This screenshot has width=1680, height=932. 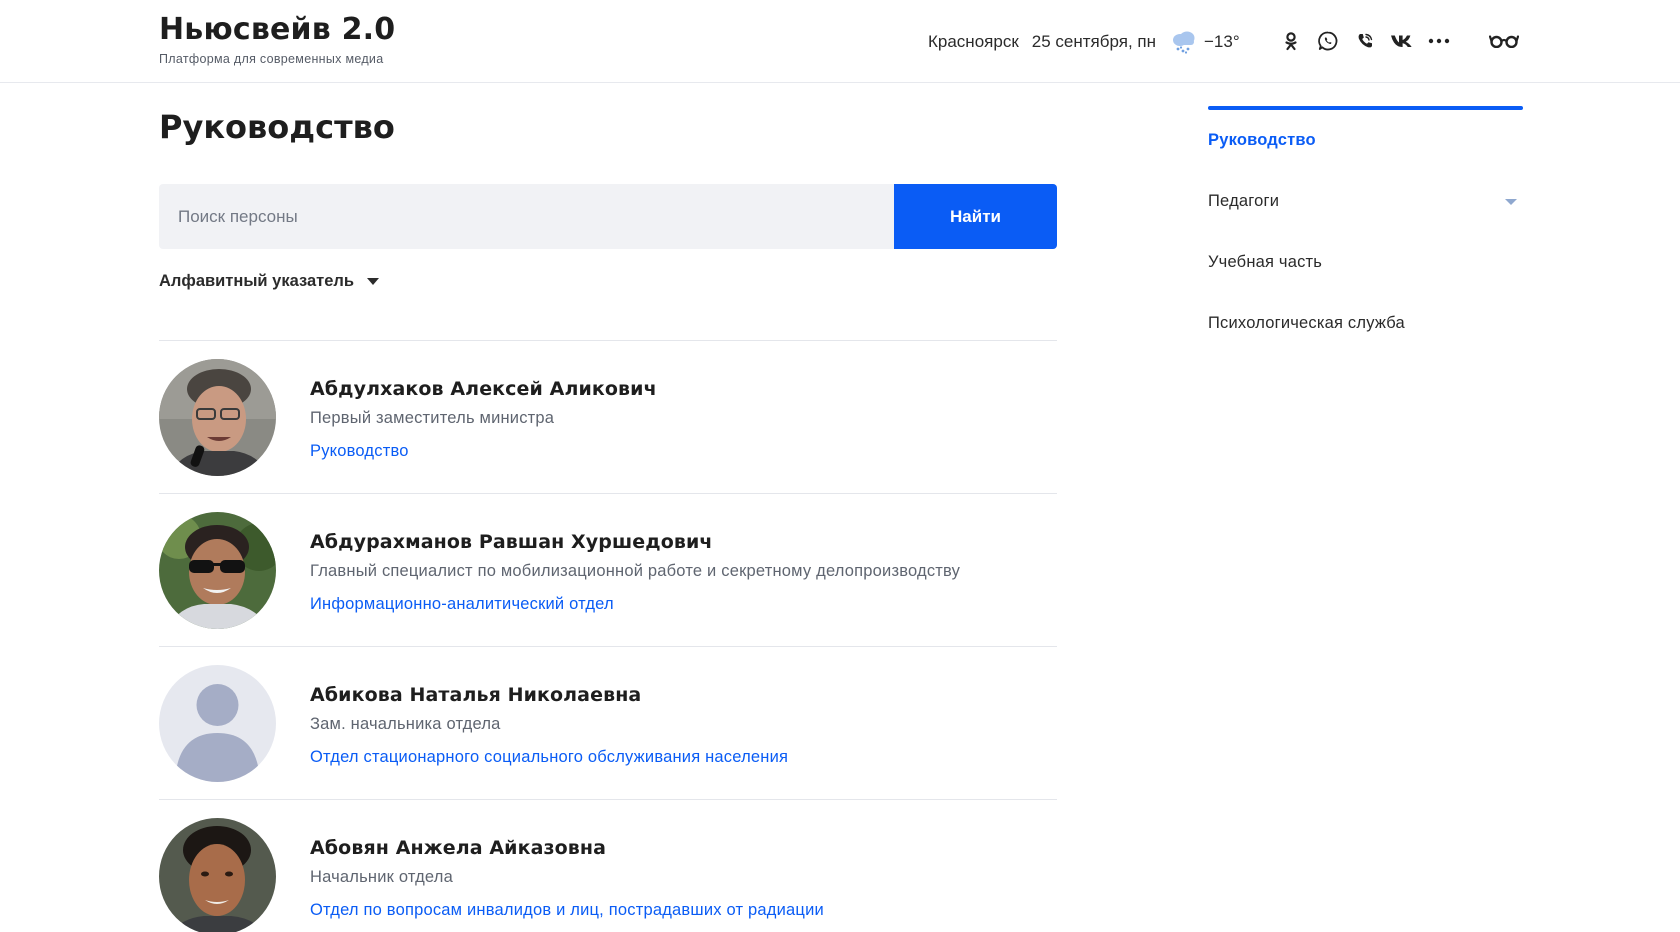 What do you see at coordinates (373, 281) in the screenshot?
I see `caret-down-icon` at bounding box center [373, 281].